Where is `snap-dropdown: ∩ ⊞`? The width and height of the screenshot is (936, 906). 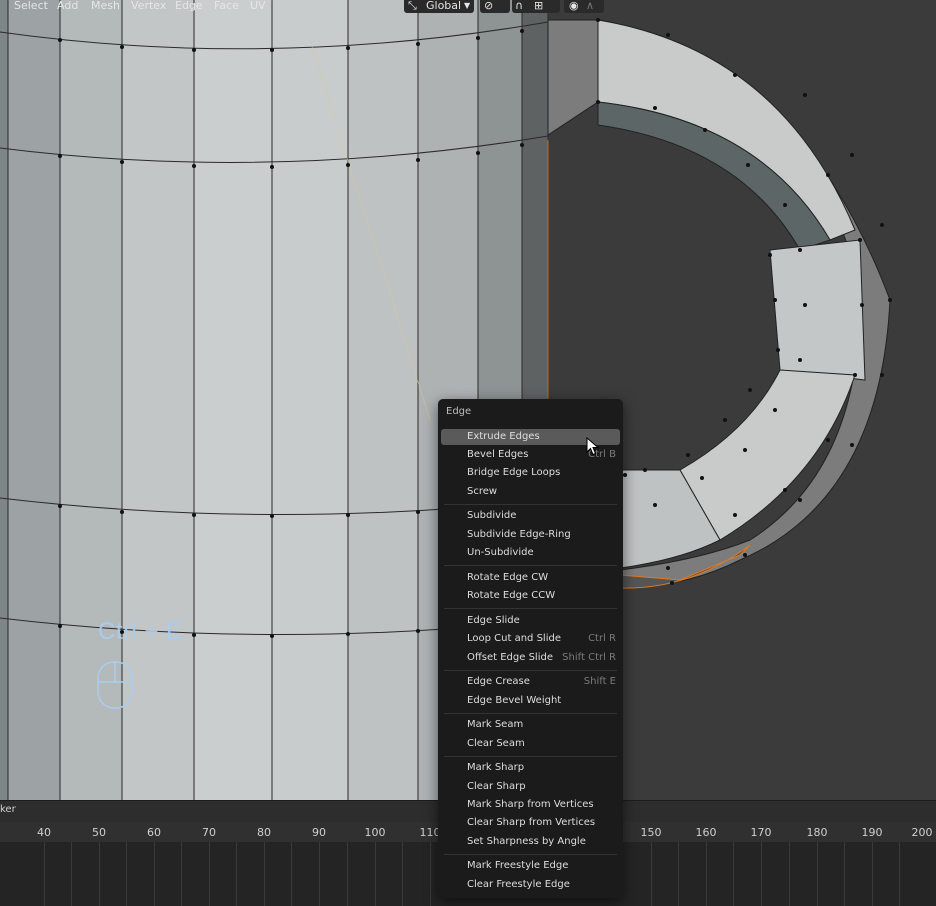 snap-dropdown: ∩ ⊞ is located at coordinates (536, 6).